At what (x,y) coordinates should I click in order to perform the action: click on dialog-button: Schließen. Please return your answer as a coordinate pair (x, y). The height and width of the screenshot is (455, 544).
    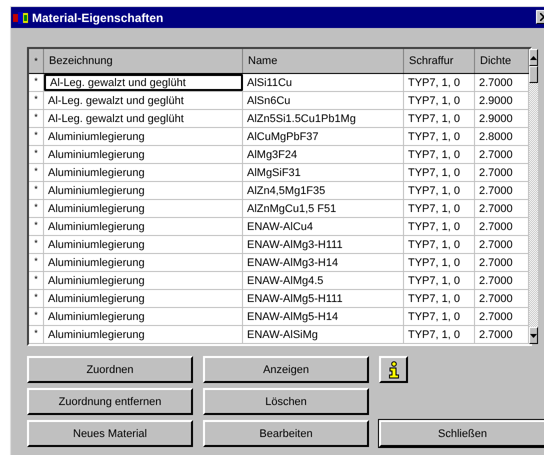
    Looking at the image, I should click on (461, 433).